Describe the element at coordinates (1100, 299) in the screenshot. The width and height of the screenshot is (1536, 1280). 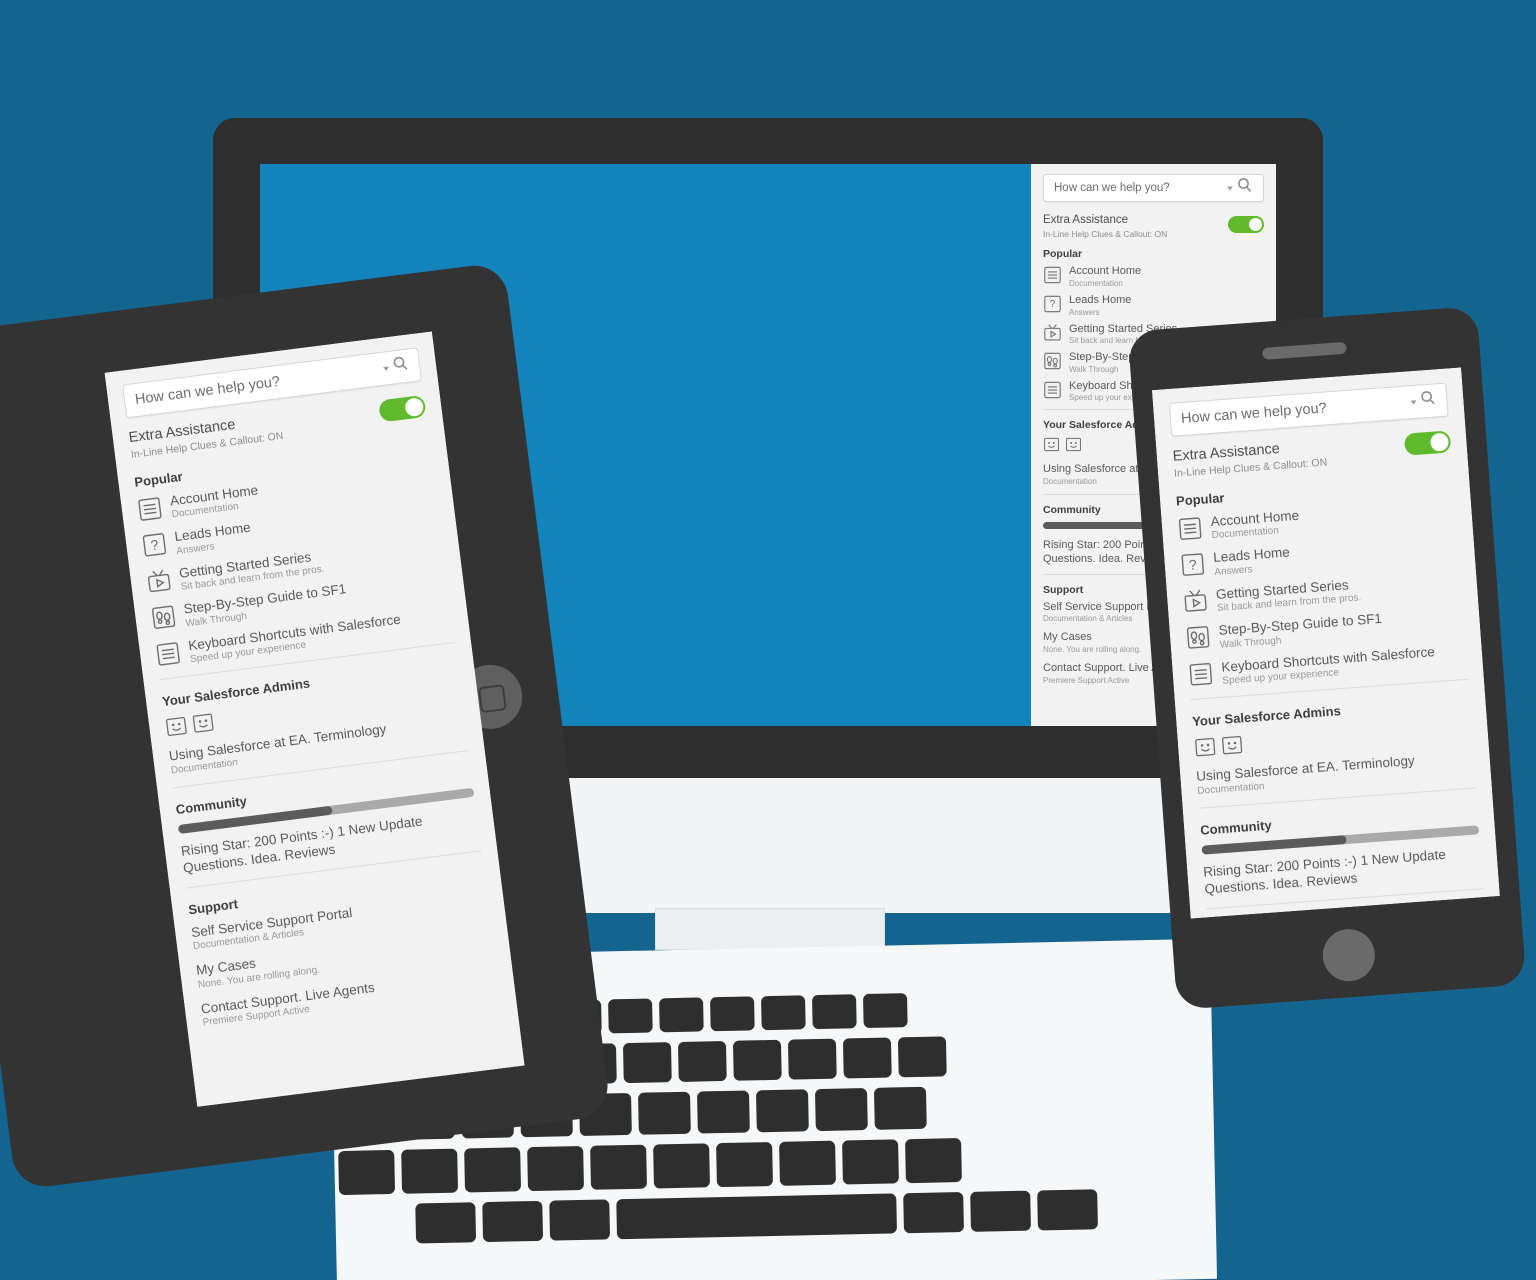
I see `list-item-title: Leads Home` at that location.